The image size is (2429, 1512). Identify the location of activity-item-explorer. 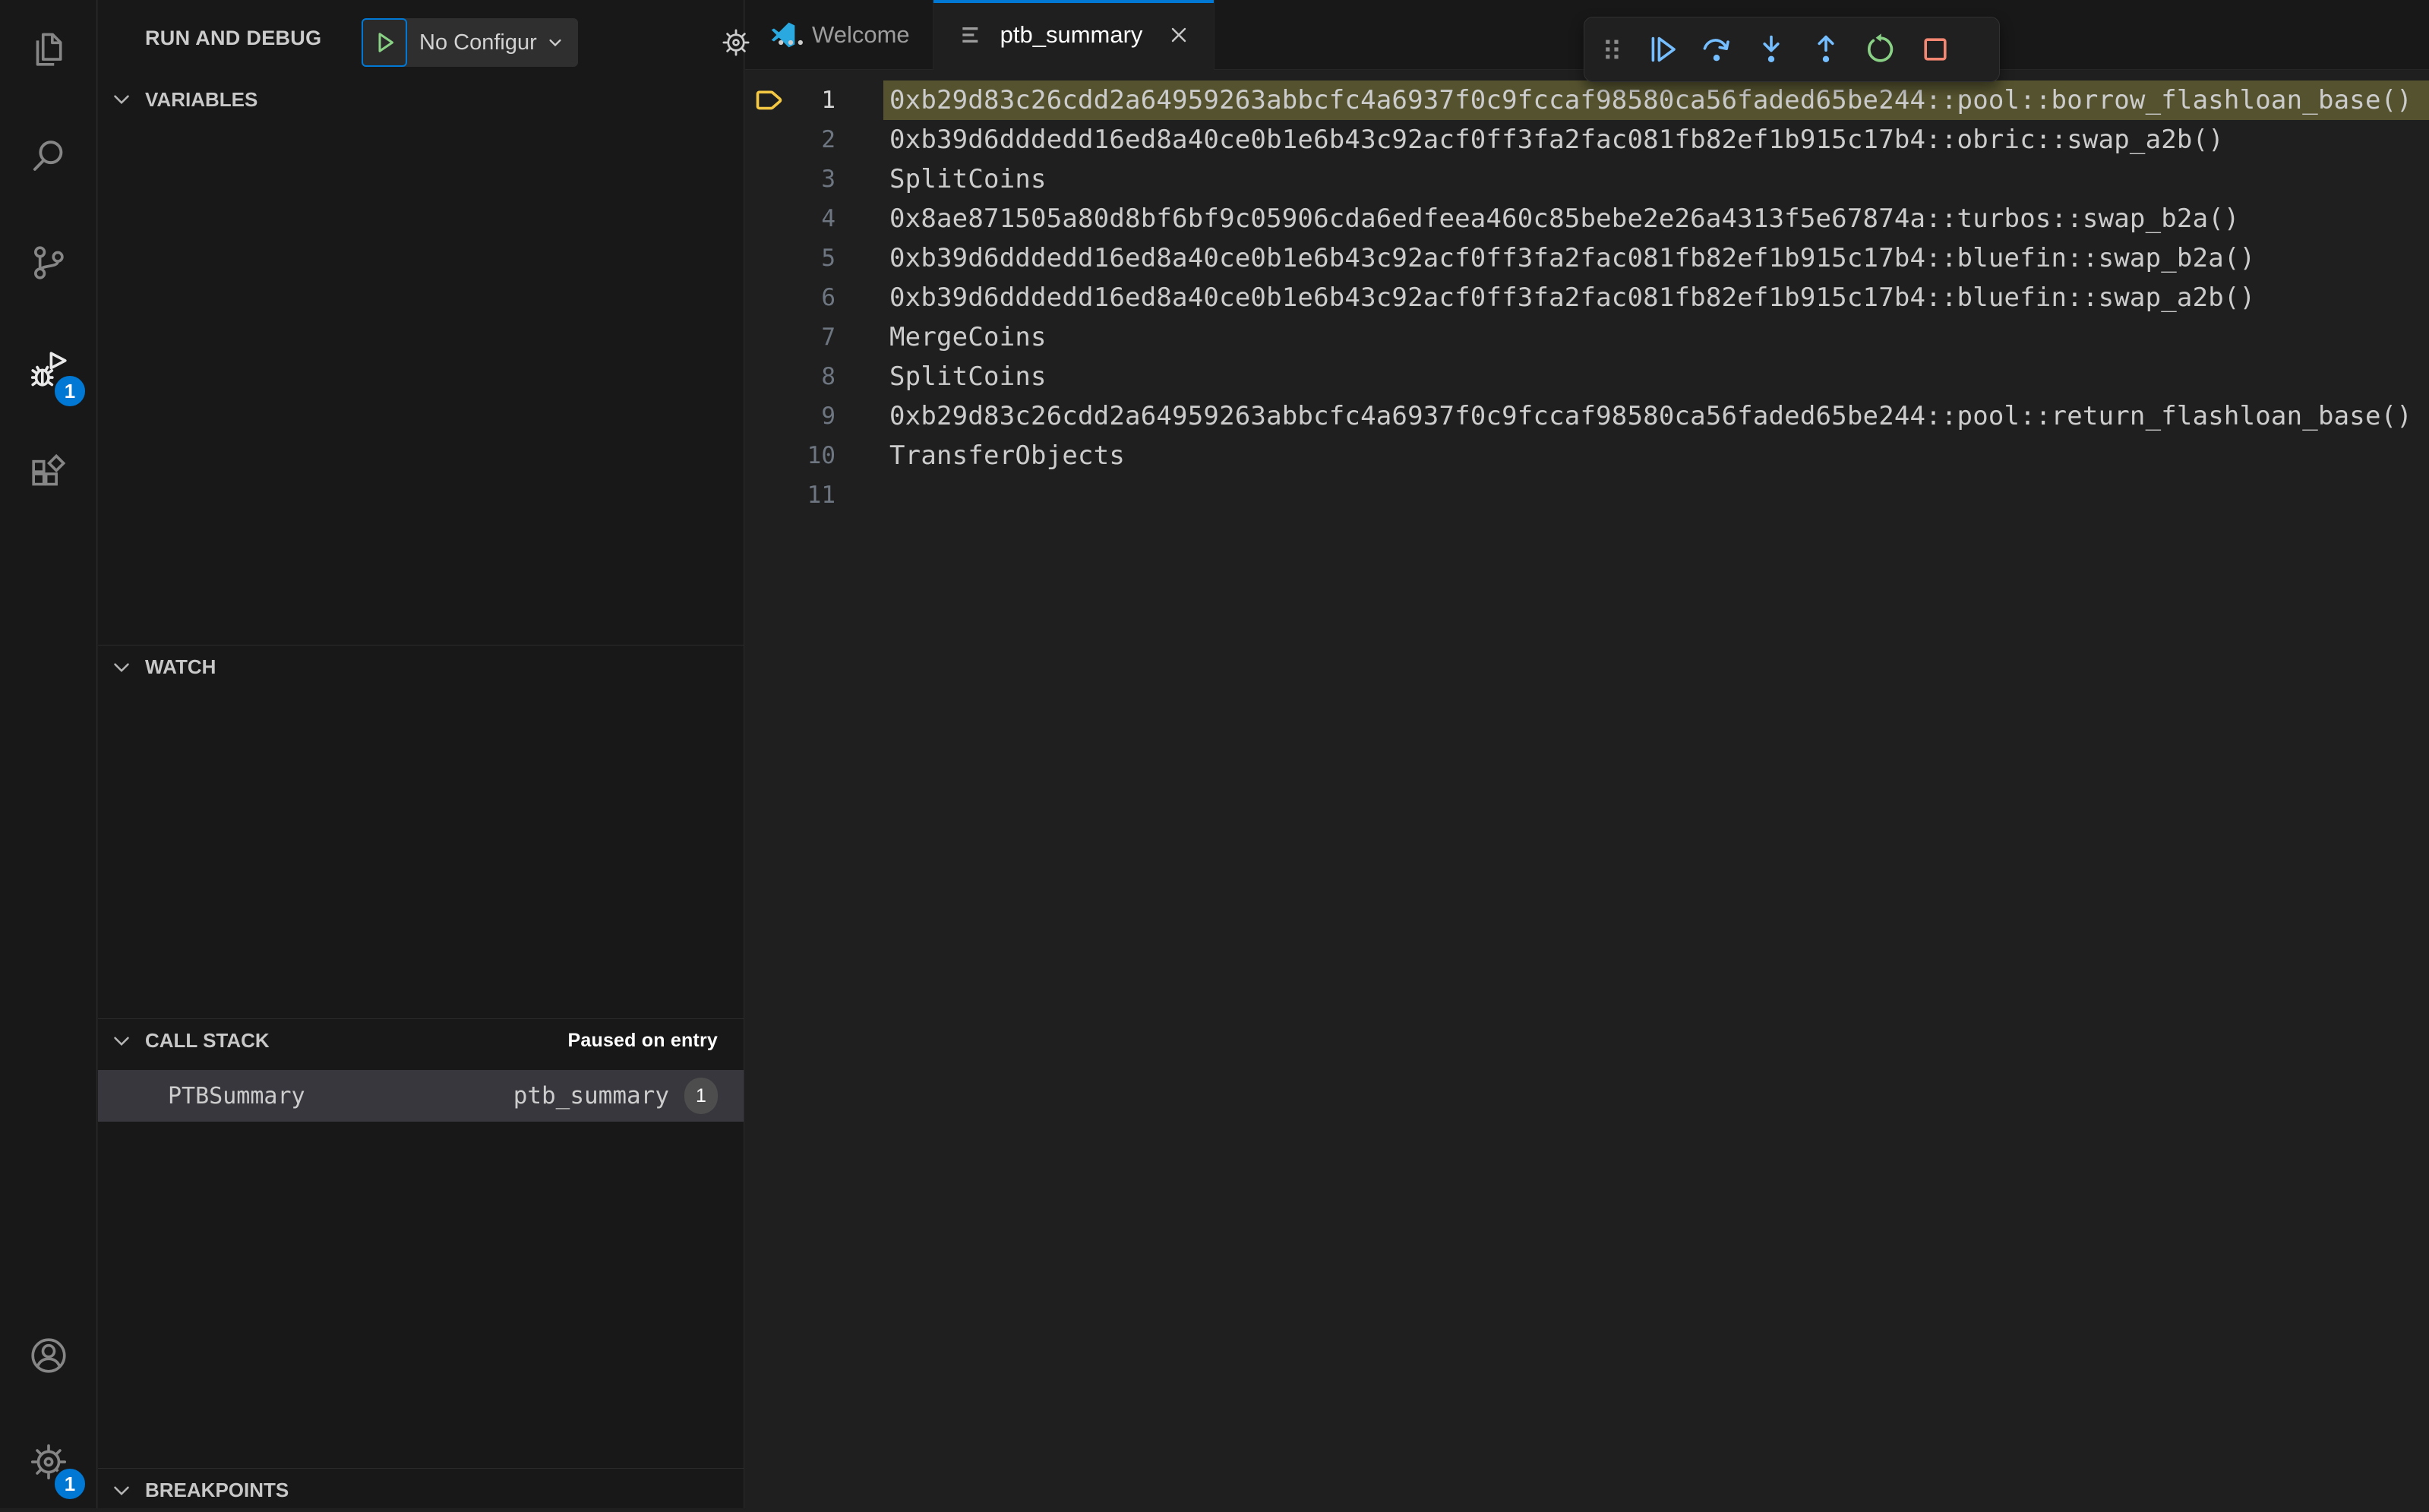
(48, 51).